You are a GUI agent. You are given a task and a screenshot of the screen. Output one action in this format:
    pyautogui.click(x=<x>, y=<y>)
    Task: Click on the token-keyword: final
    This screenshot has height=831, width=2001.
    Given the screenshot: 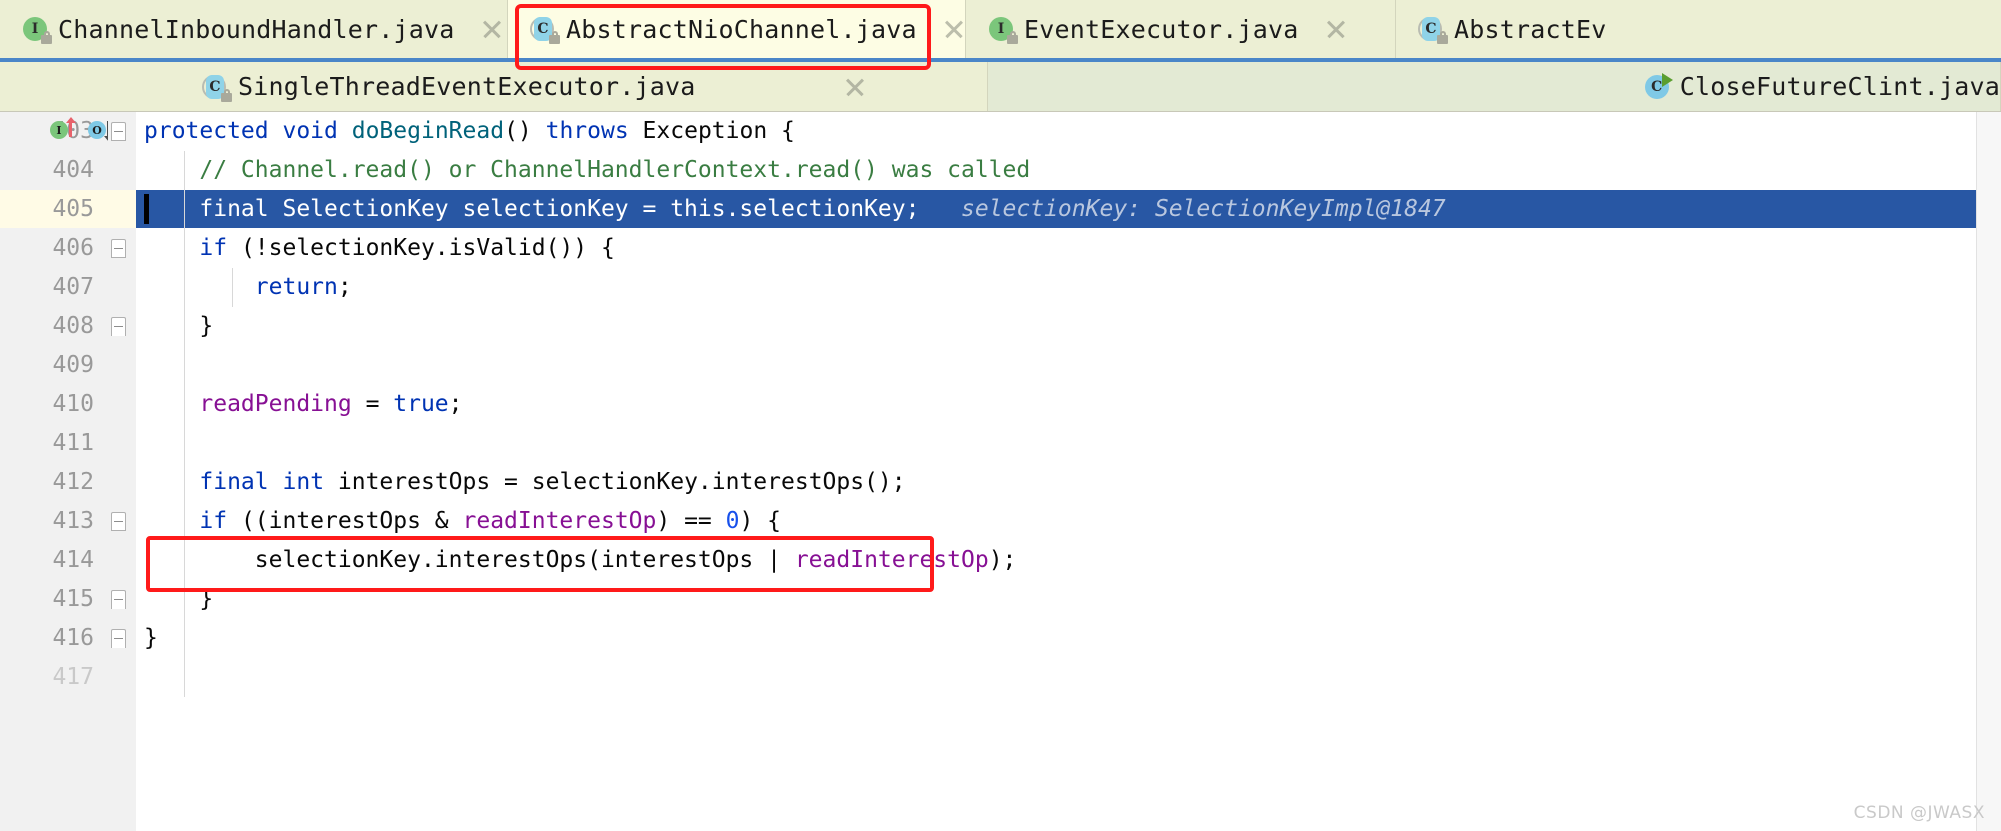 What is the action you would take?
    pyautogui.click(x=234, y=482)
    